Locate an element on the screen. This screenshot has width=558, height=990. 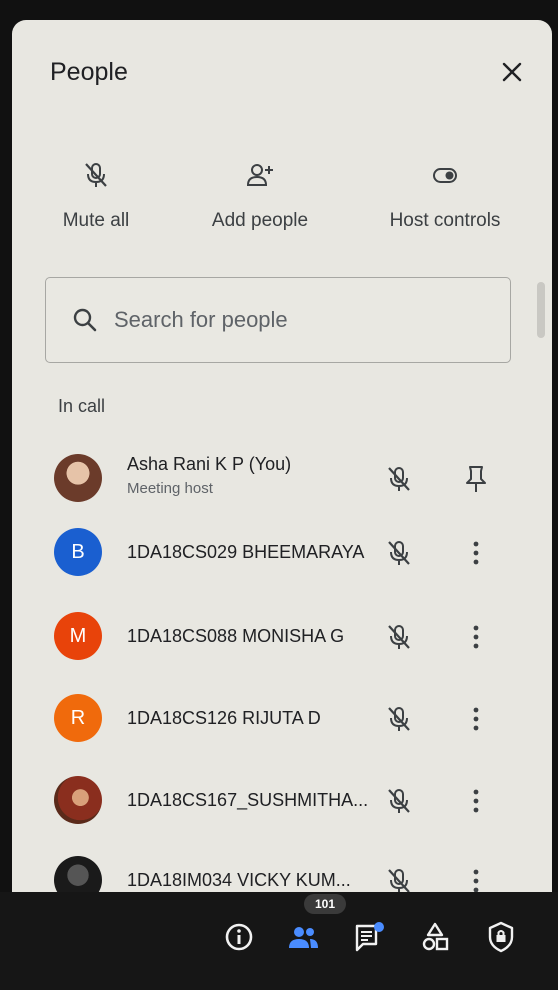
pin-icon is located at coordinates (476, 479).